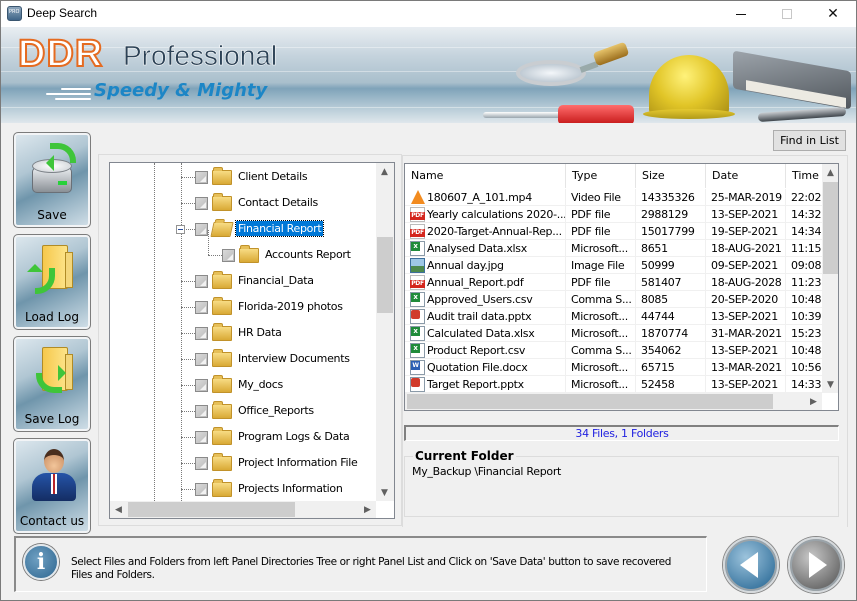 Image resolution: width=857 pixels, height=601 pixels. I want to click on tree-item-label: Interview Documents, so click(294, 358).